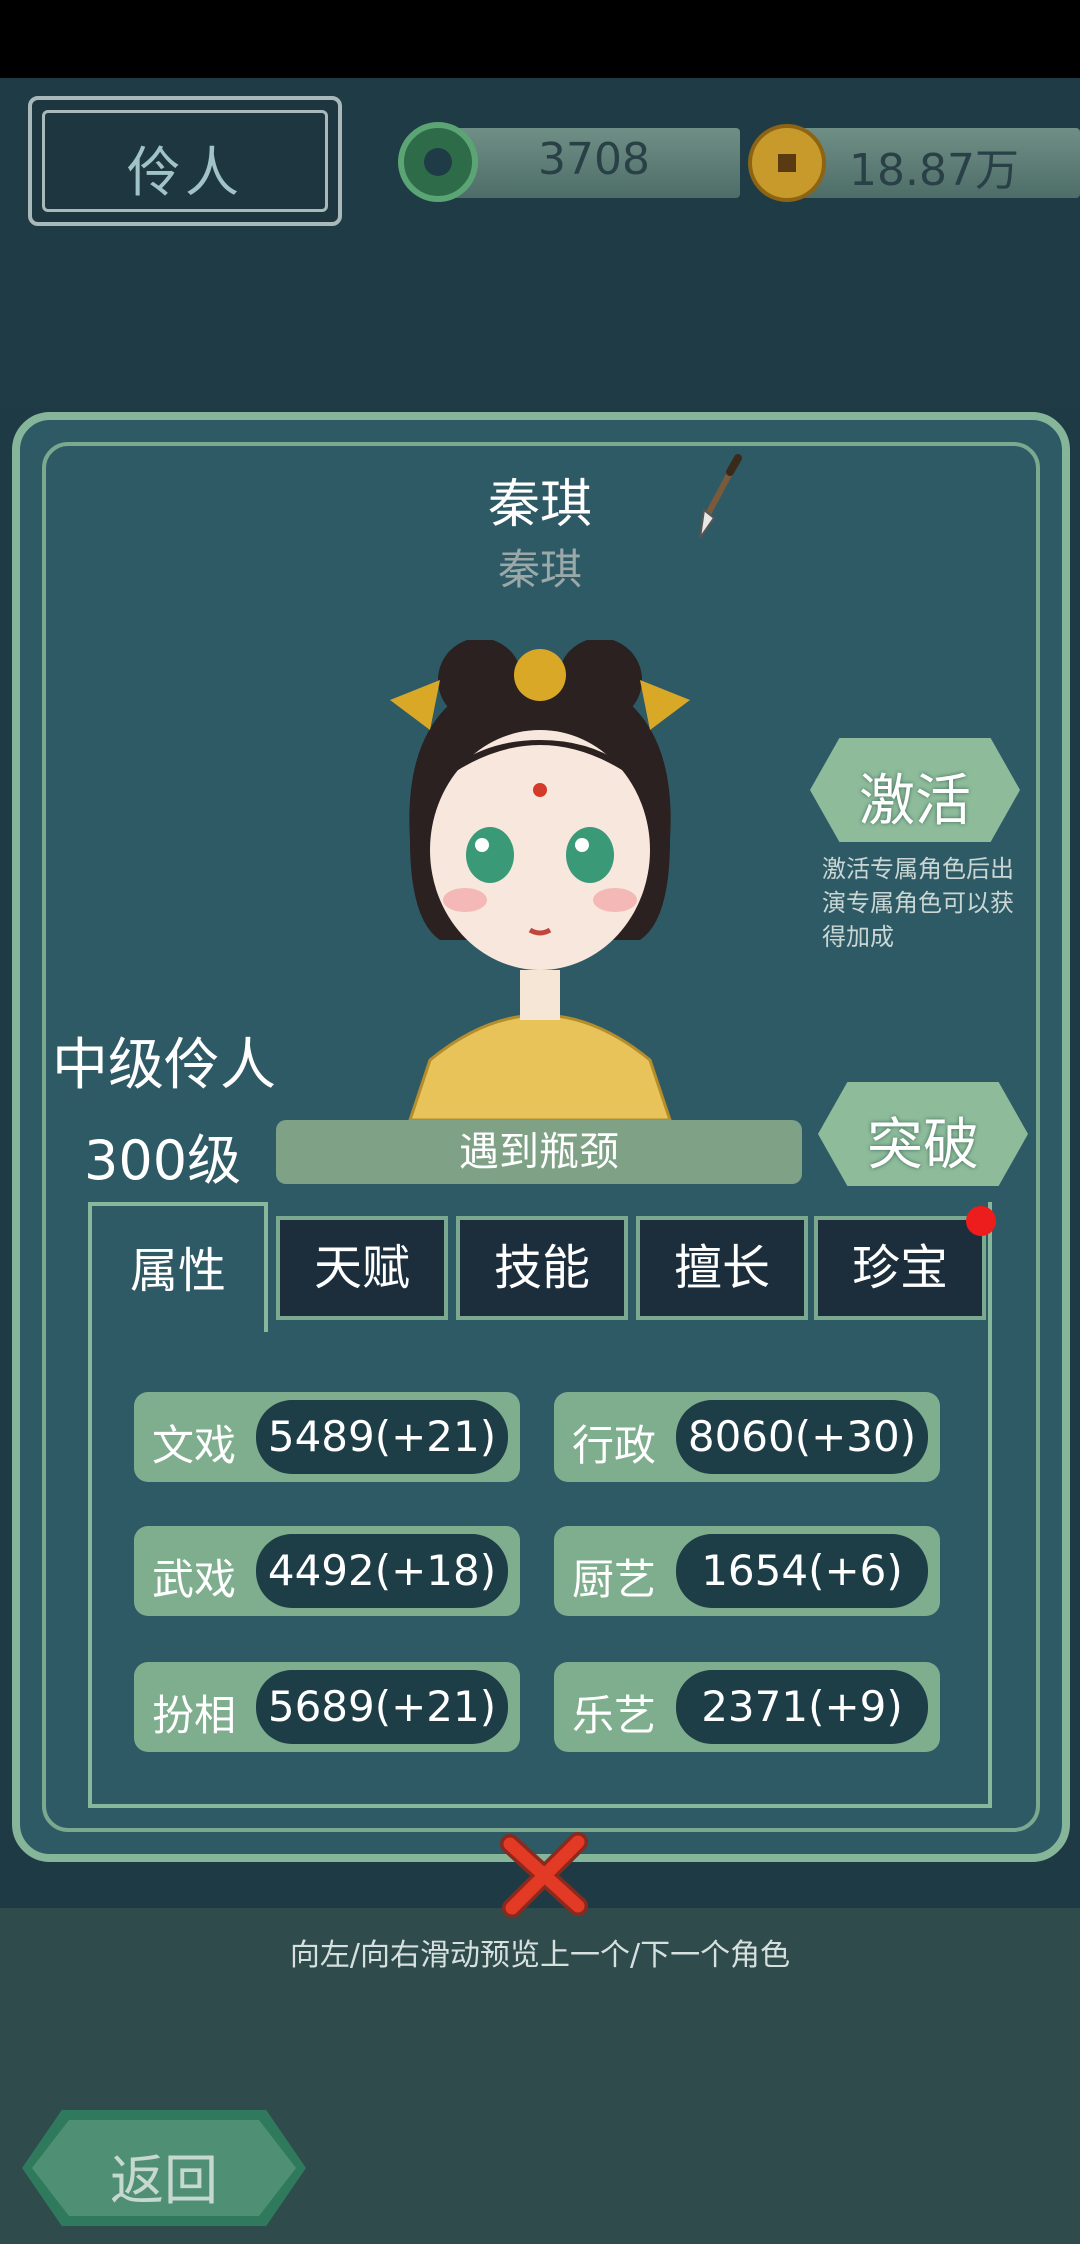 Image resolution: width=1080 pixels, height=2244 pixels. I want to click on character-level: 300级, so click(163, 1160).